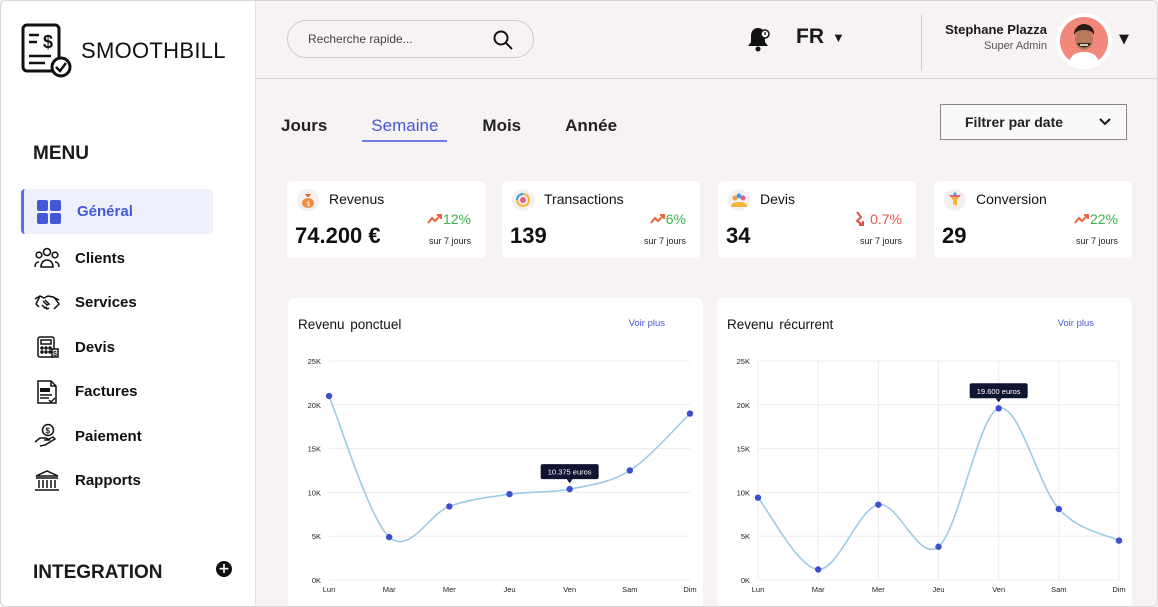 This screenshot has width=1158, height=607. I want to click on divider, so click(921, 43).